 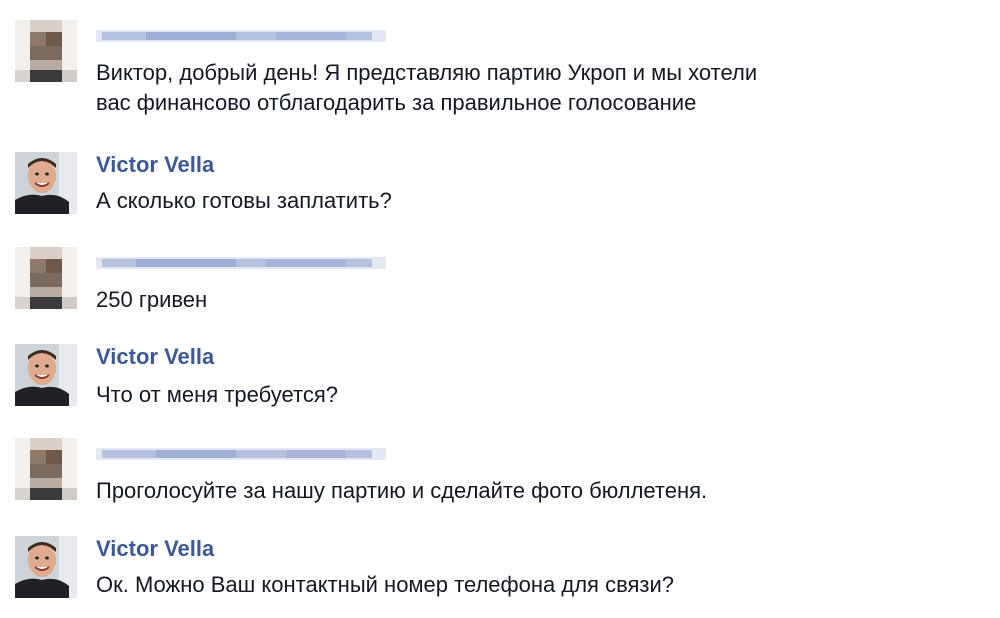 I want to click on message-3: 250 гривен, so click(x=500, y=282).